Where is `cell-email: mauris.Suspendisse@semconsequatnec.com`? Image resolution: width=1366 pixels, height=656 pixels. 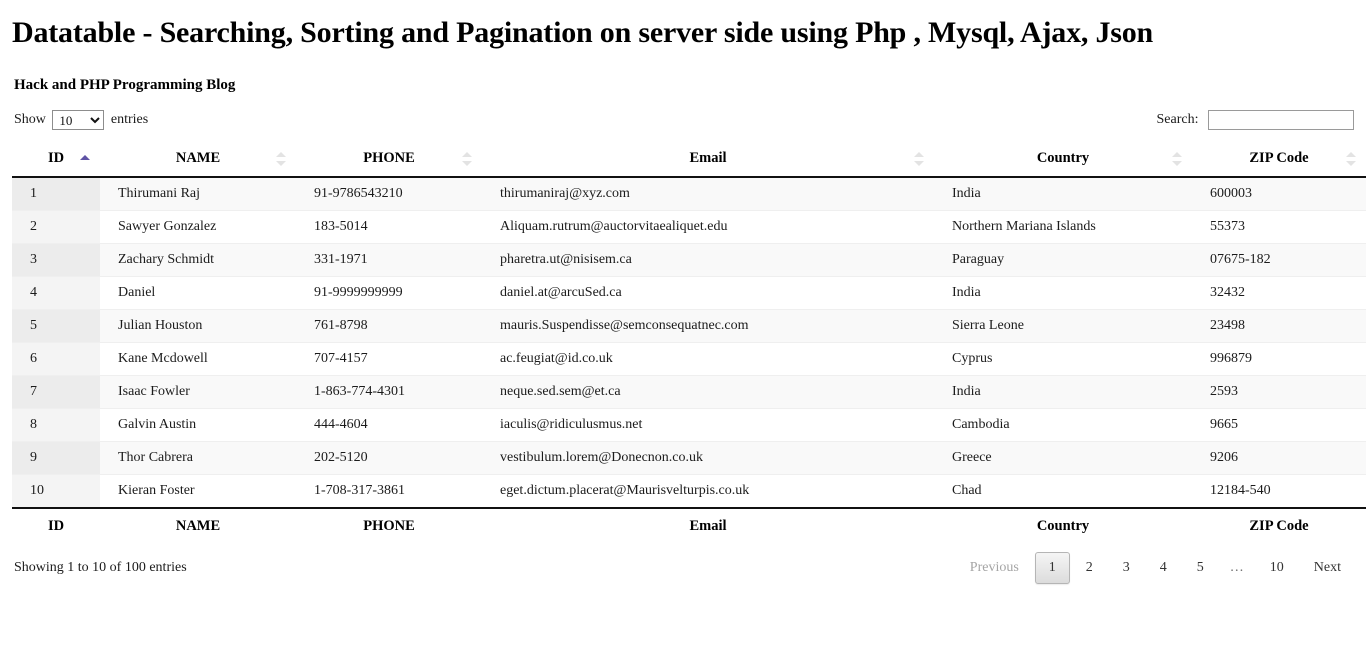
cell-email: mauris.Suspendisse@semconsequatnec.com is located at coordinates (708, 326).